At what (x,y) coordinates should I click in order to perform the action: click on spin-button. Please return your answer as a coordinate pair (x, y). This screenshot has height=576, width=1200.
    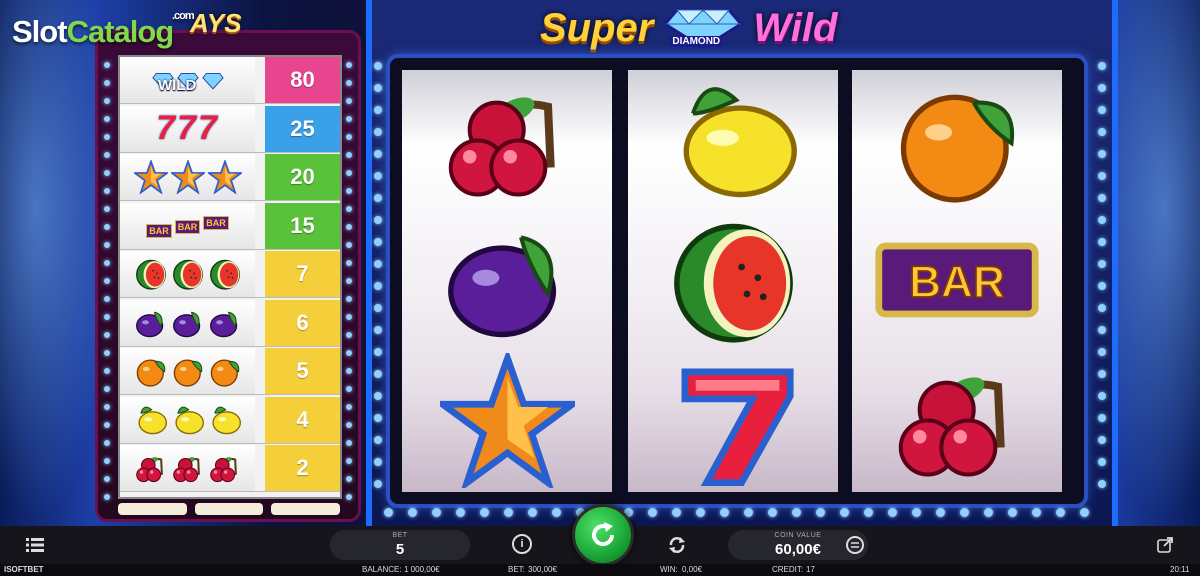
    Looking at the image, I should click on (603, 535).